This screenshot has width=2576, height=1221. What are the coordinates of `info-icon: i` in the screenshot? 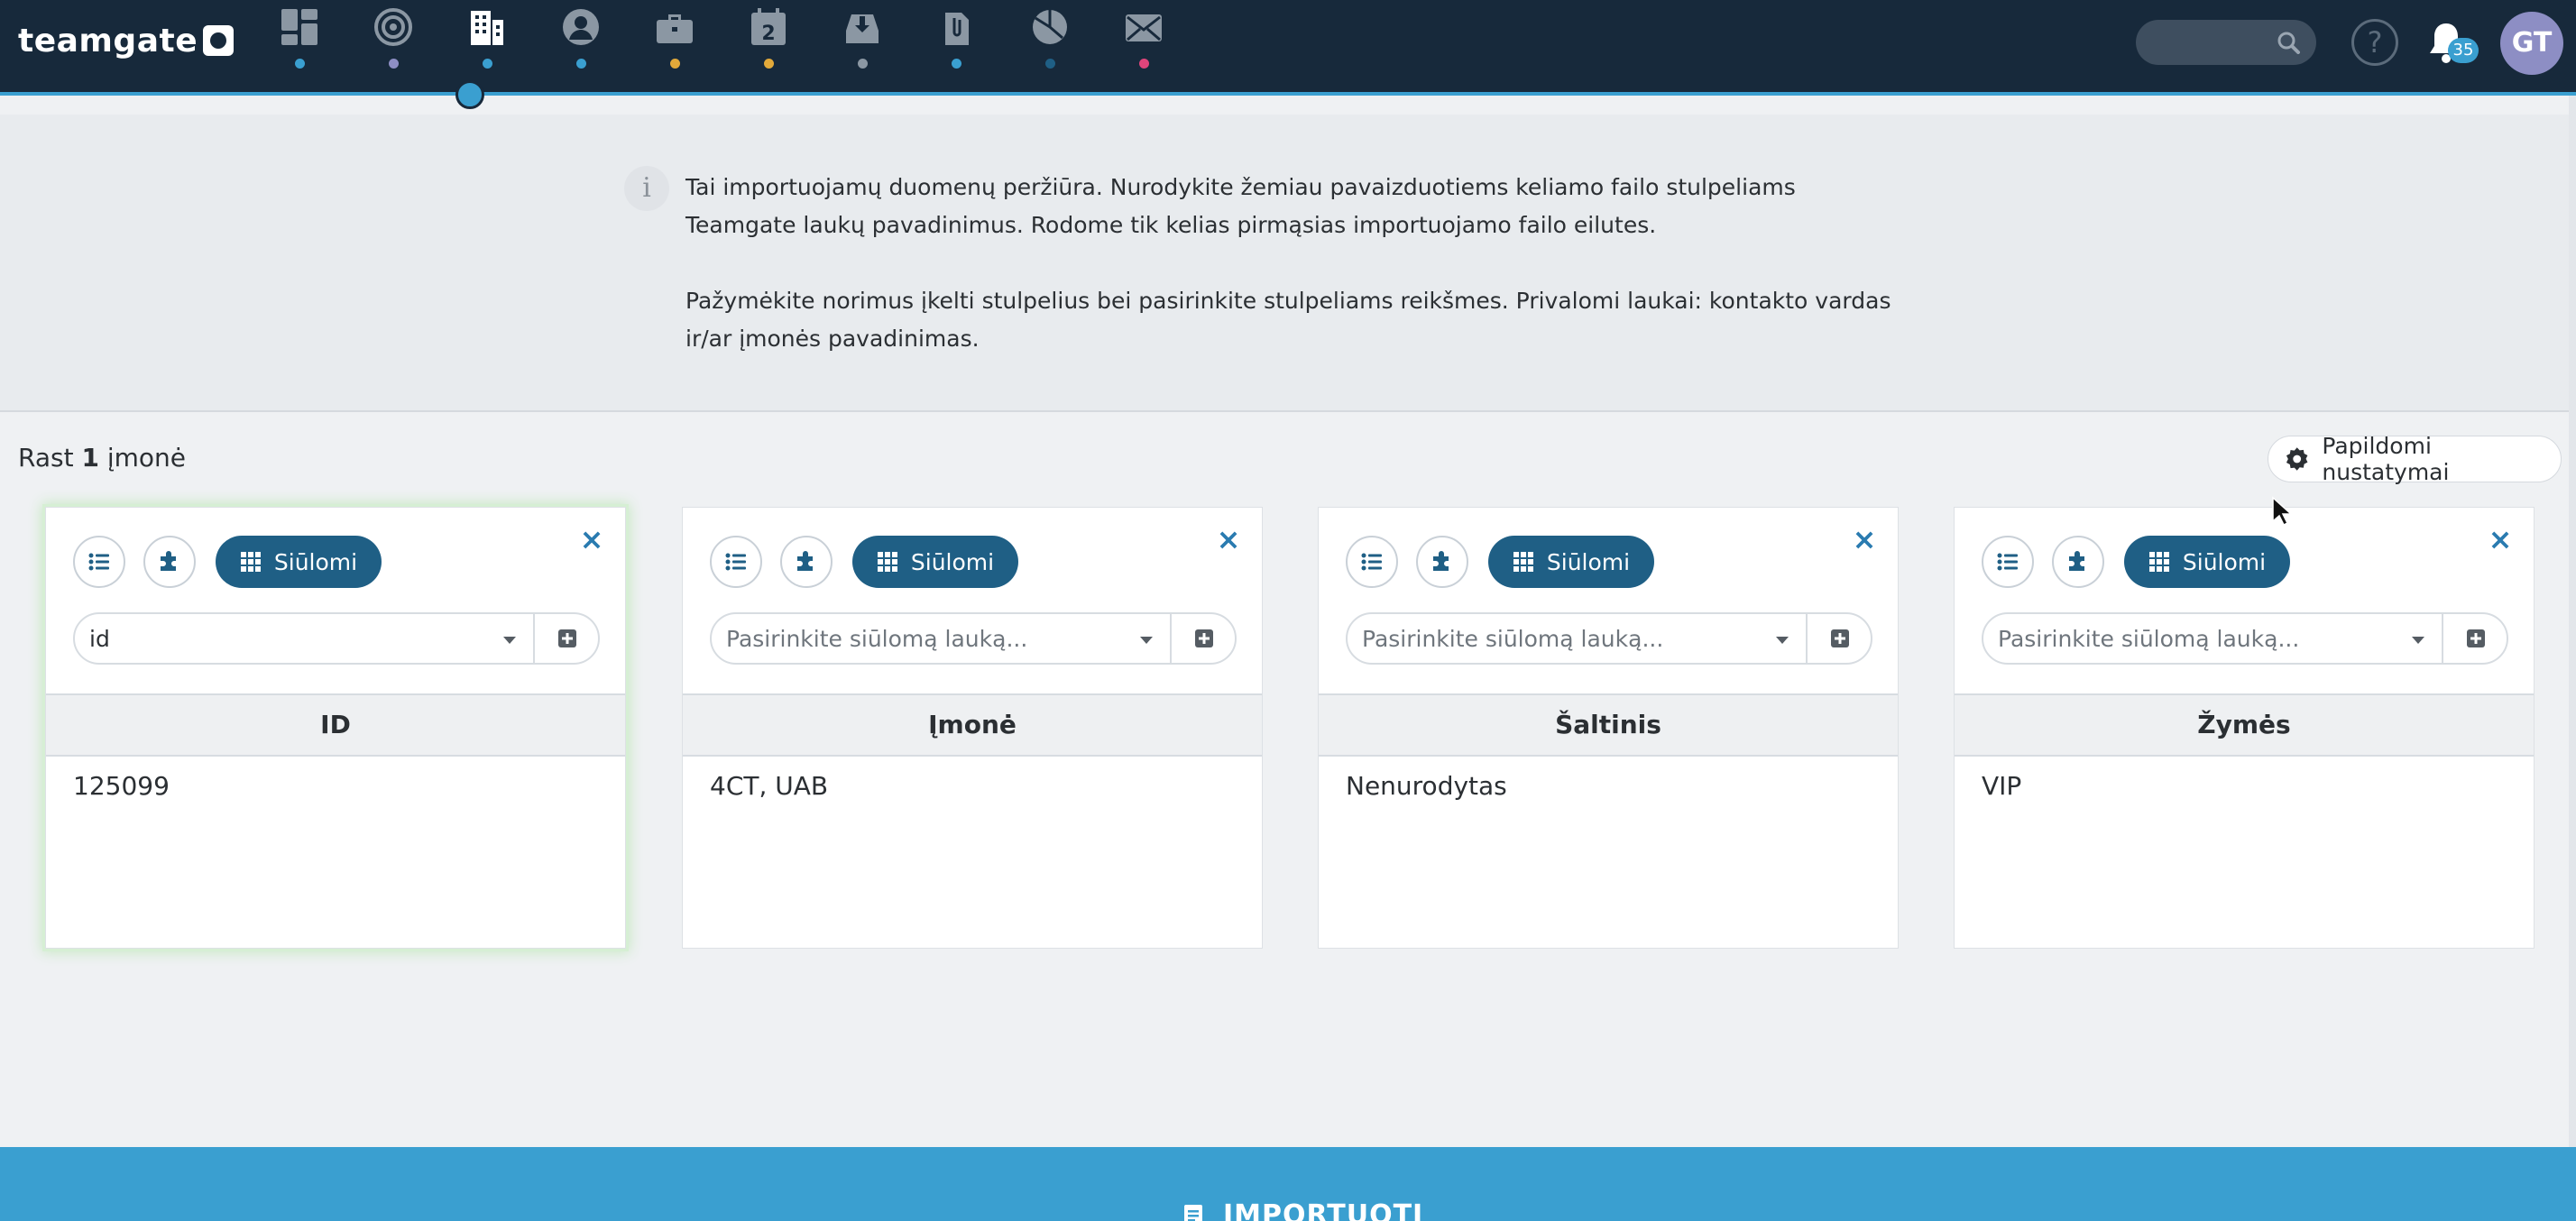 It's located at (646, 188).